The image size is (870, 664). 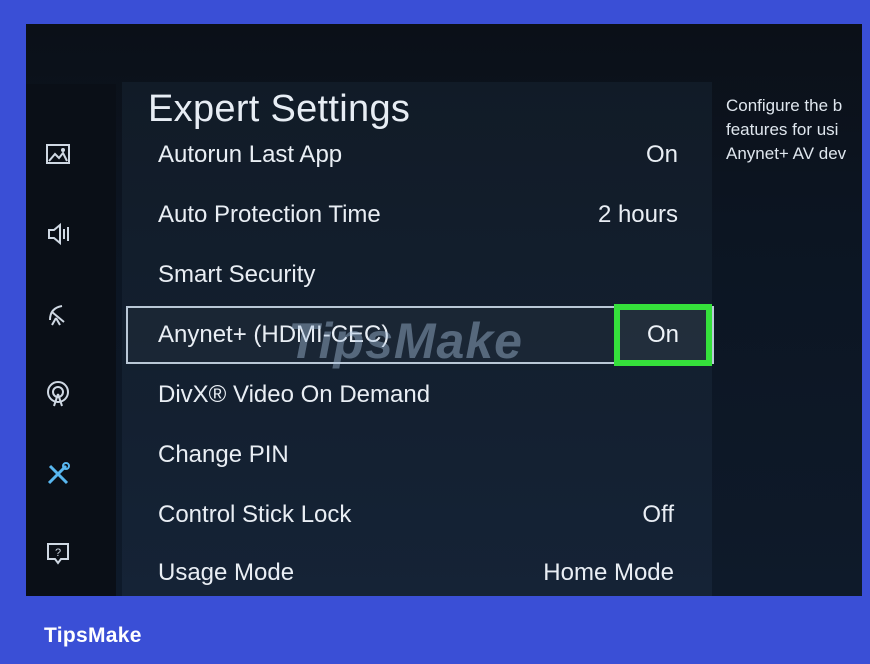 What do you see at coordinates (269, 214) in the screenshot?
I see `setting-label: Auto Protection Time` at bounding box center [269, 214].